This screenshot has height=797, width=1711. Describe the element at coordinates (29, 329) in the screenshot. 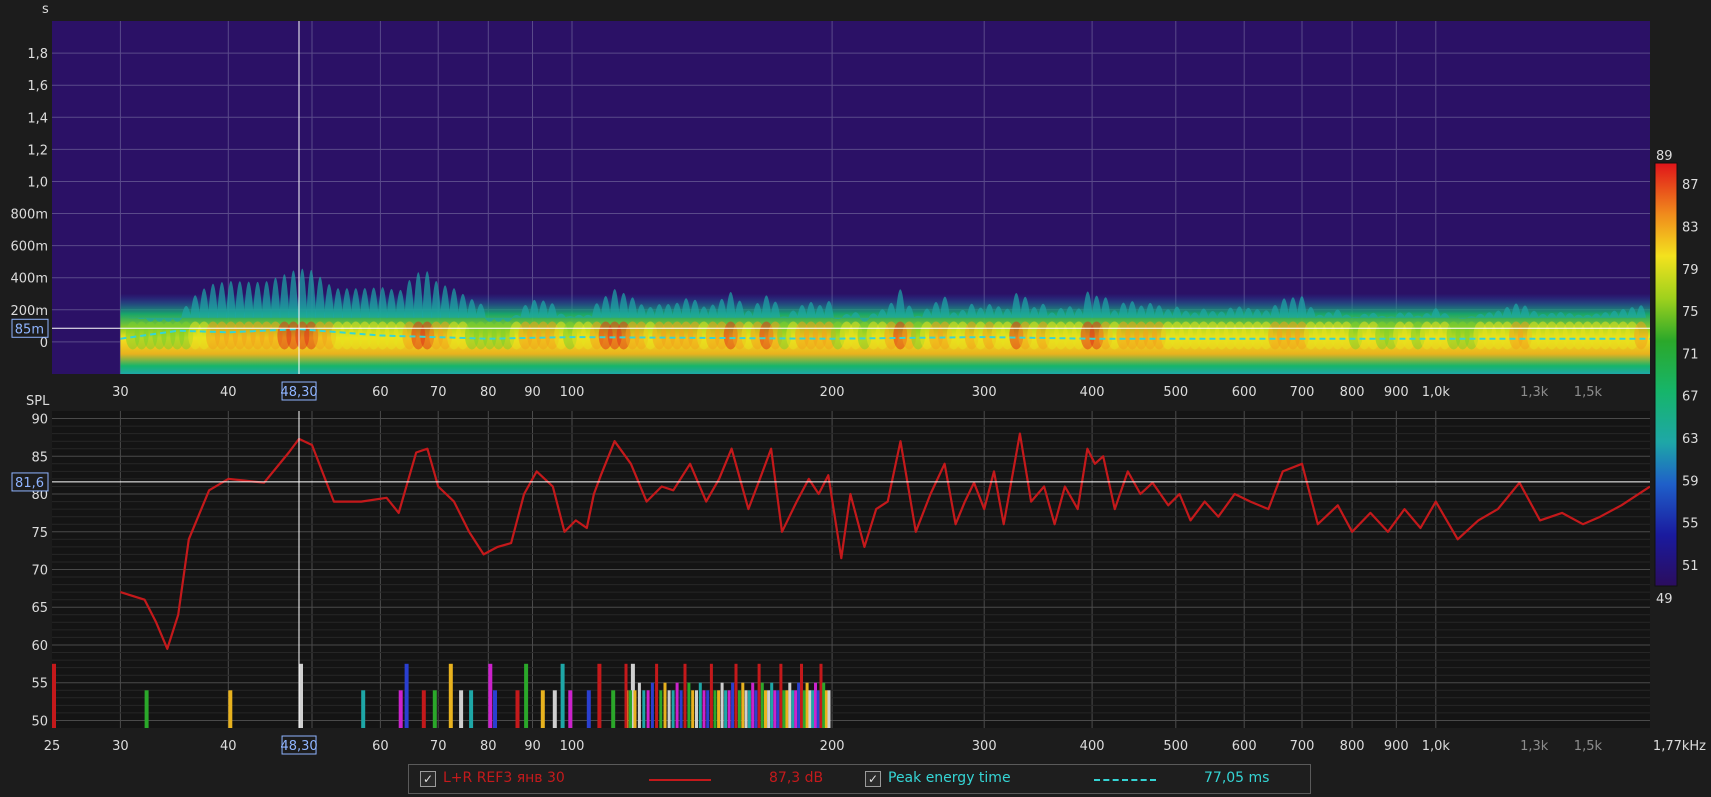

I see `cursor-time-label: 85m` at that location.